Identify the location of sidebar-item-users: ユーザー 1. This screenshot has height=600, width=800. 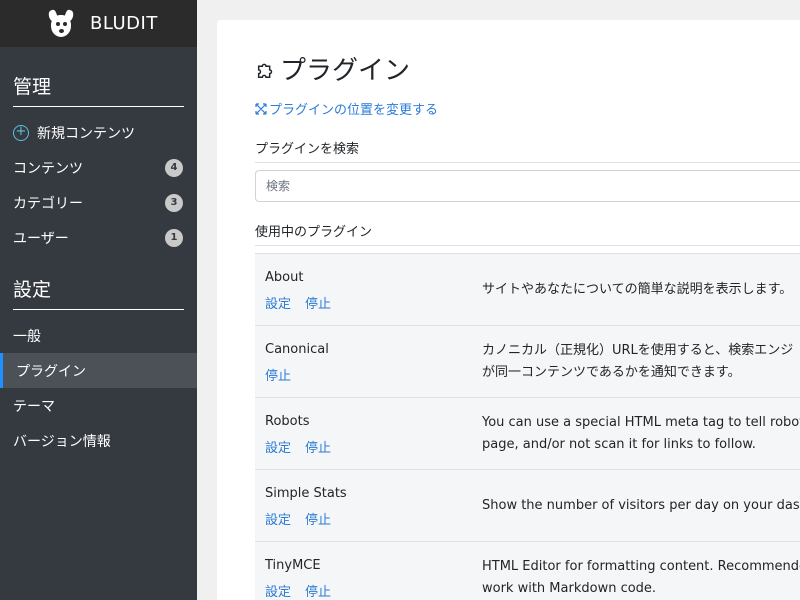
(98, 237).